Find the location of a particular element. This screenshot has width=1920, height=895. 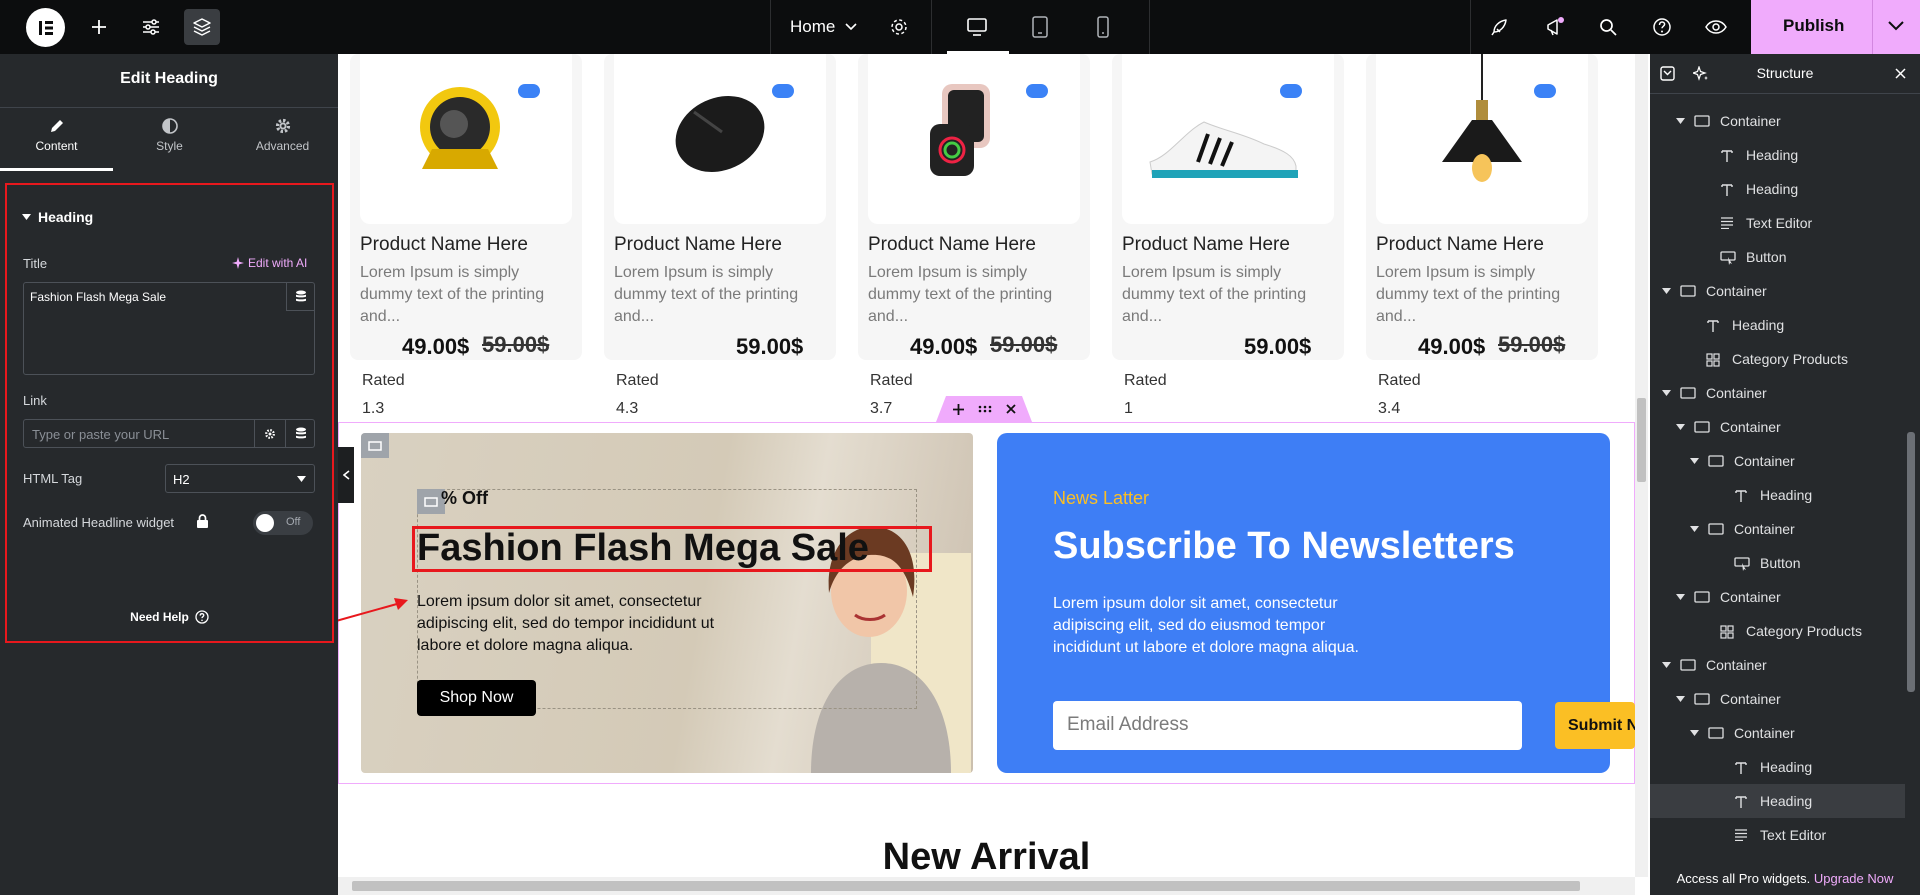

html-tag-select: H2 is located at coordinates (240, 478).